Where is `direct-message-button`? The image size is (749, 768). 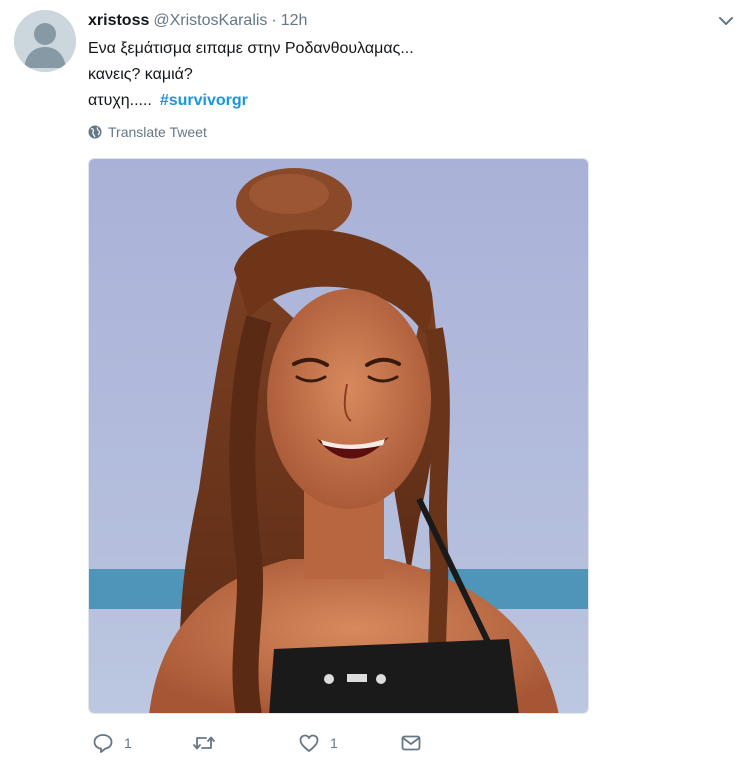 direct-message-button is located at coordinates (411, 743).